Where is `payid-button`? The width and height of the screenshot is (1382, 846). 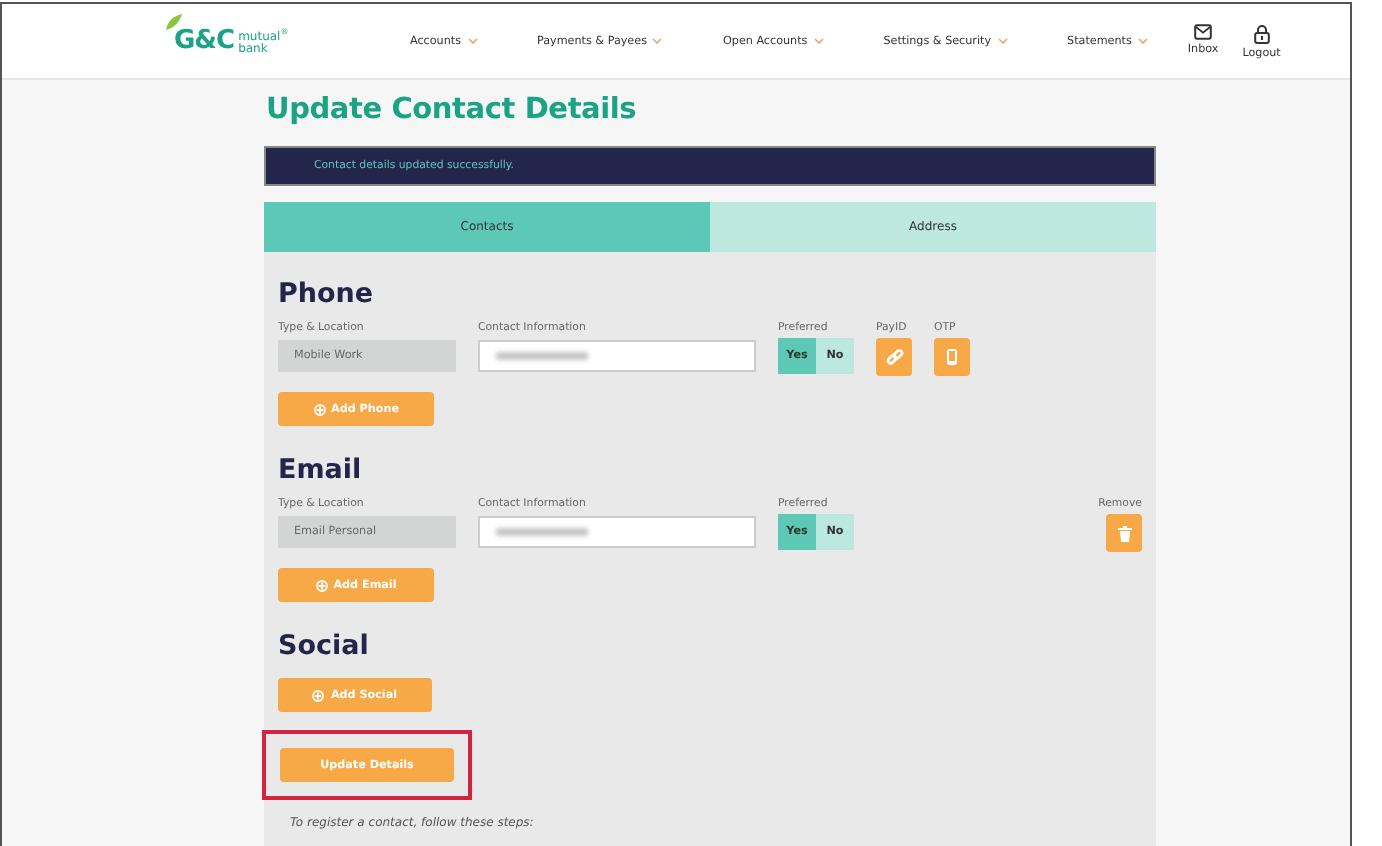
payid-button is located at coordinates (894, 357).